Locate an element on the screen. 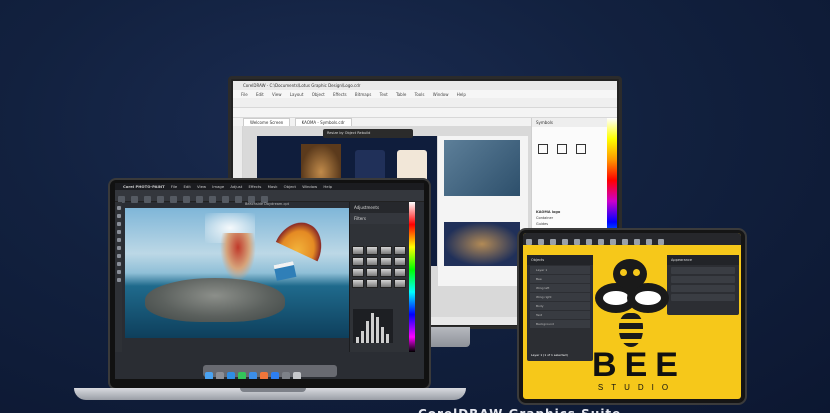  symbol-thumbnails is located at coordinates (569, 159).